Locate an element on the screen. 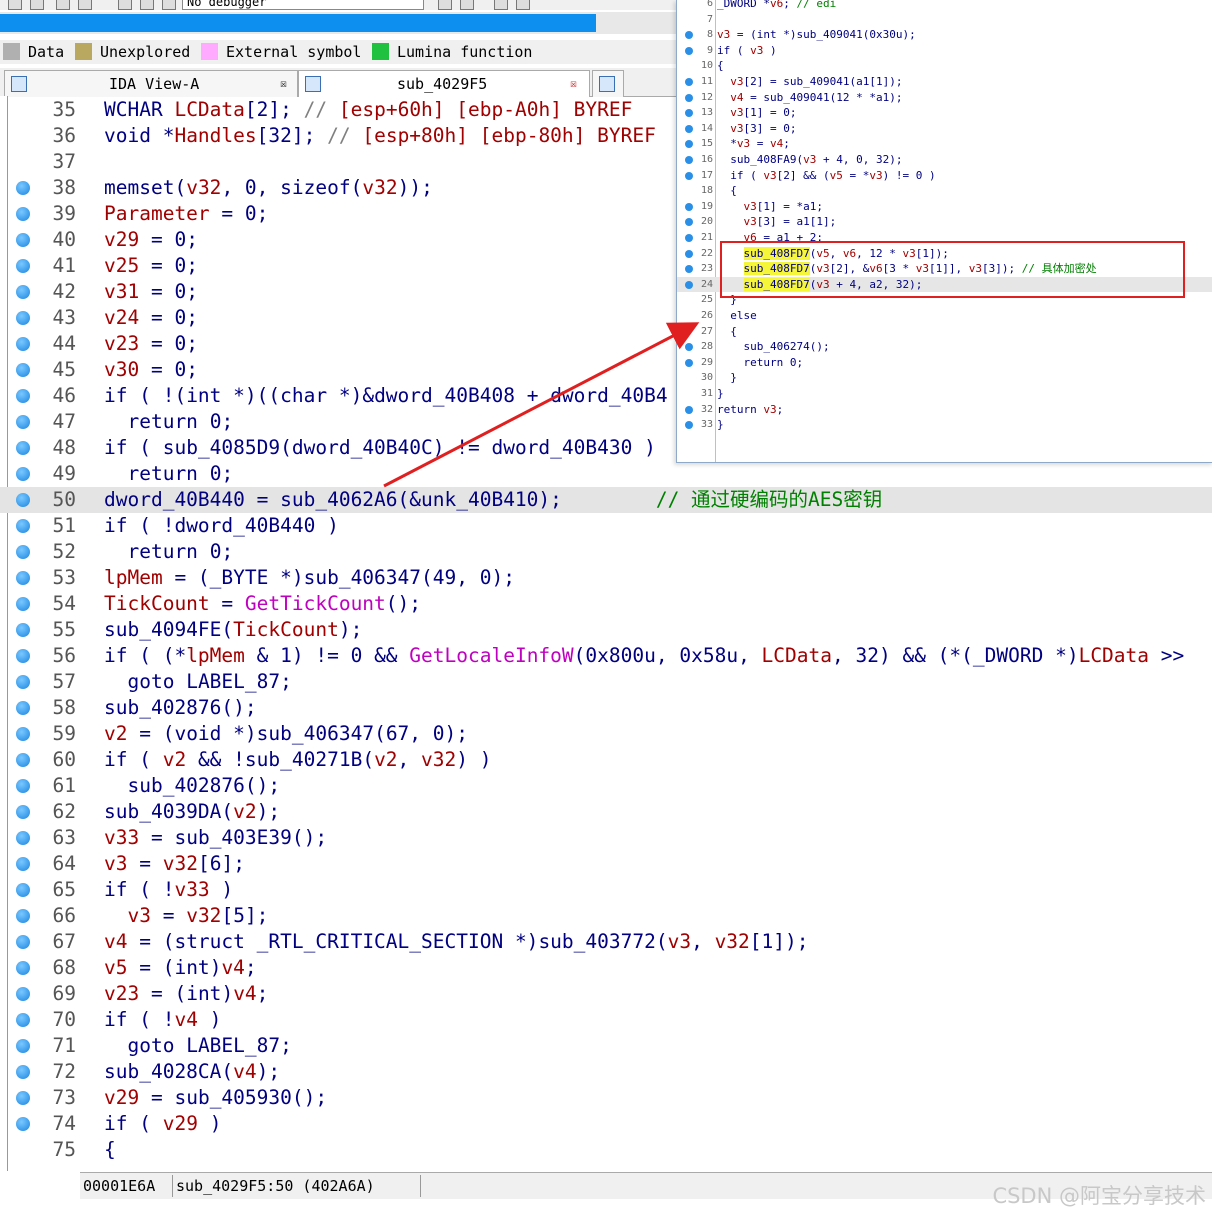 This screenshot has height=1213, width=1212. run-icon is located at coordinates (125, 5).